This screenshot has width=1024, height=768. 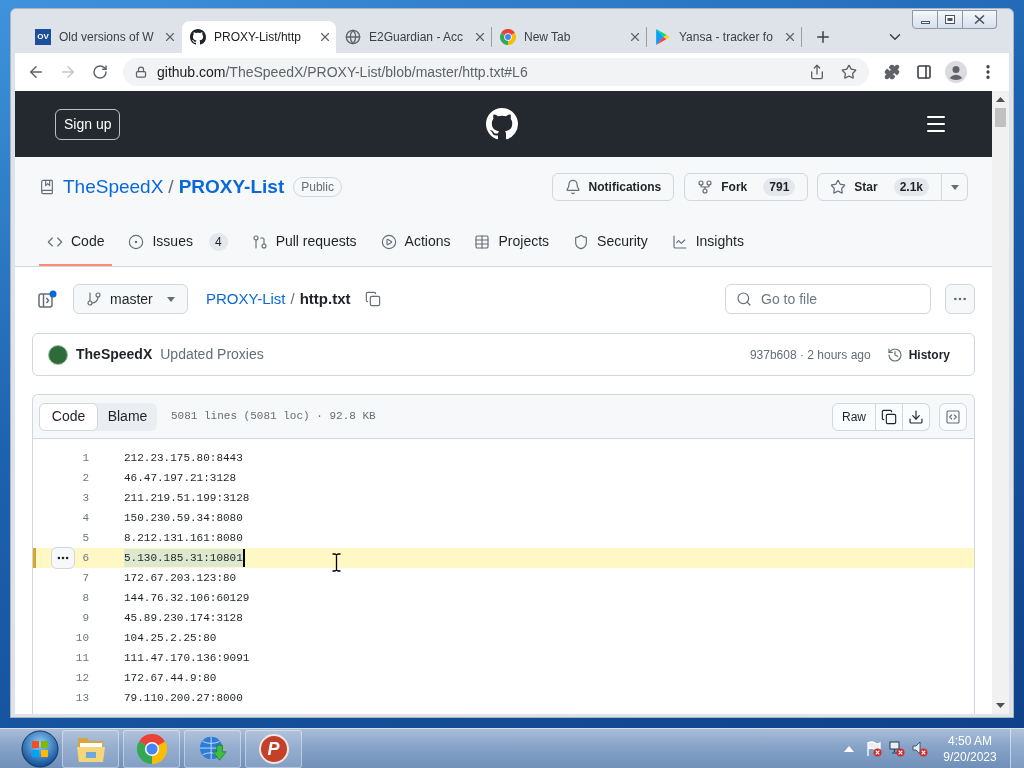 What do you see at coordinates (180, 578) in the screenshot?
I see `code-line-text: 172.67.203.123:80` at bounding box center [180, 578].